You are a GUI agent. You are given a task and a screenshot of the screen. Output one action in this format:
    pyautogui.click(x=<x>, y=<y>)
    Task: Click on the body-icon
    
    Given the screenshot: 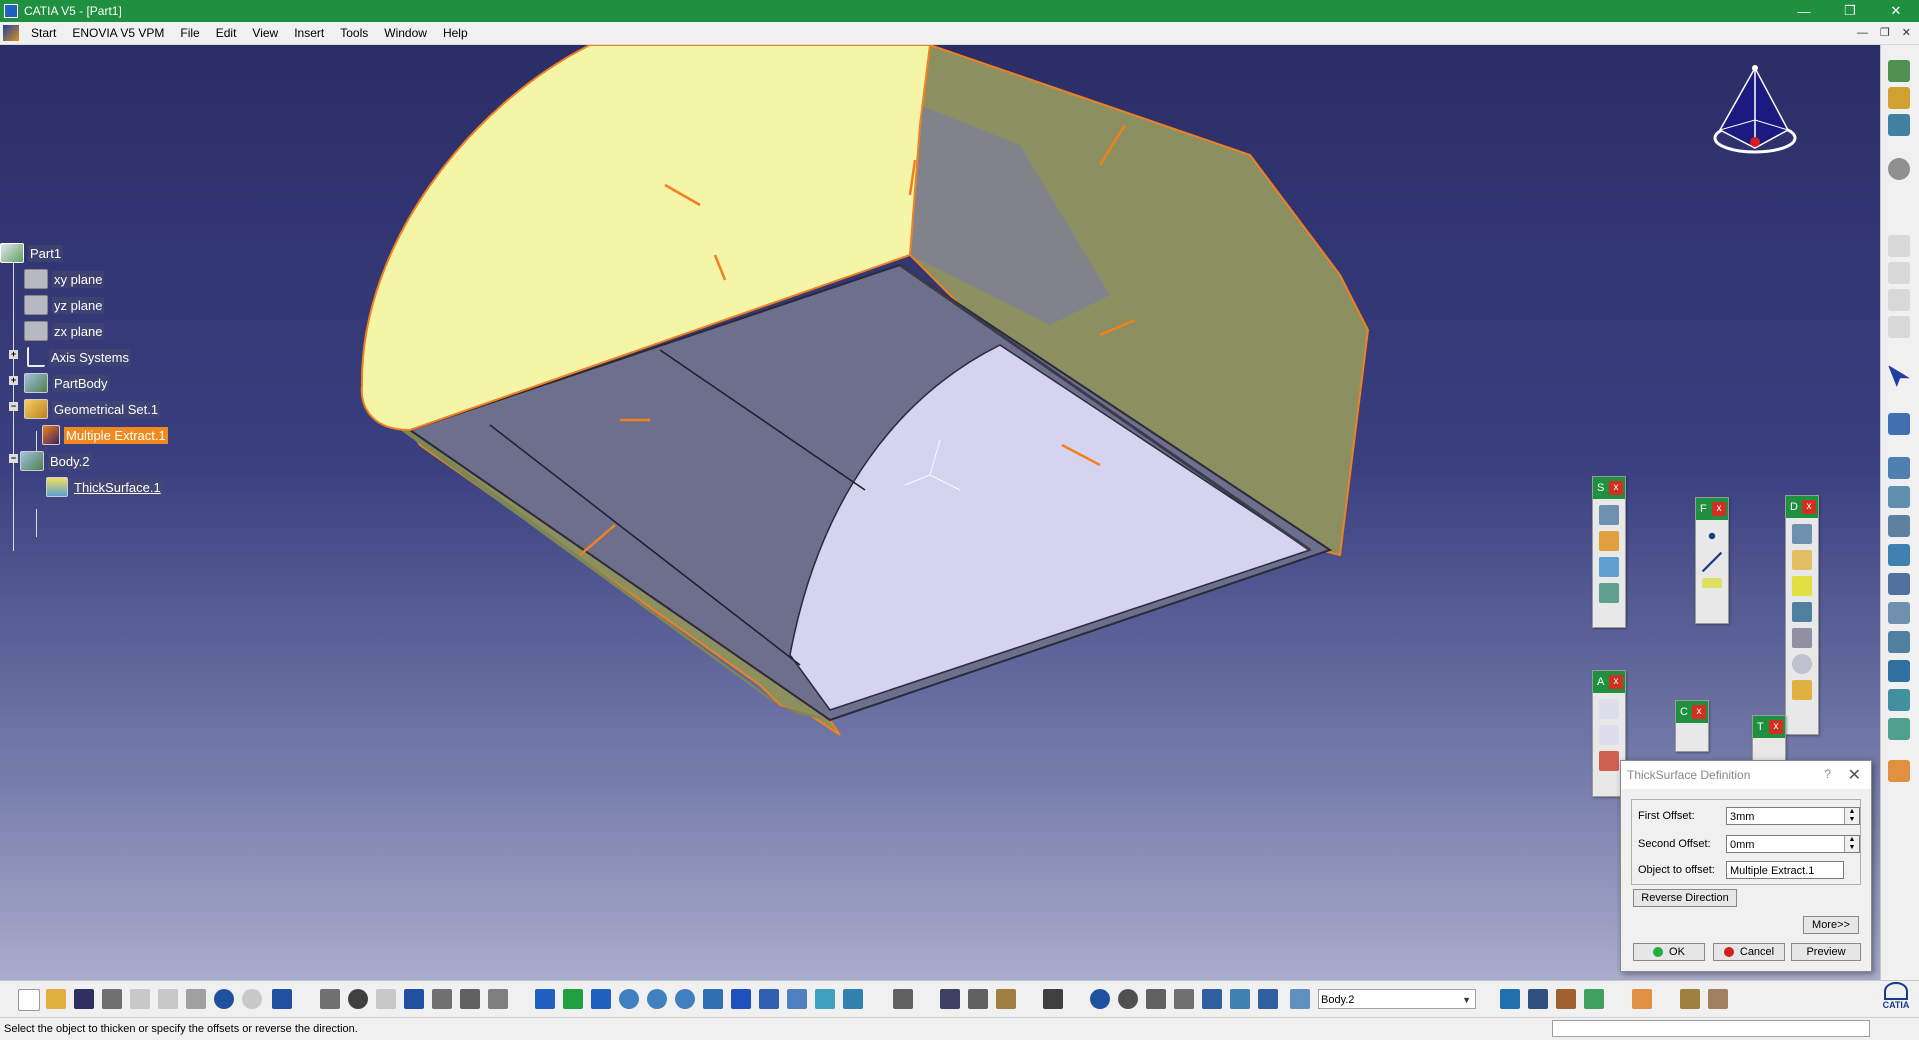 What is the action you would take?
    pyautogui.click(x=1300, y=999)
    